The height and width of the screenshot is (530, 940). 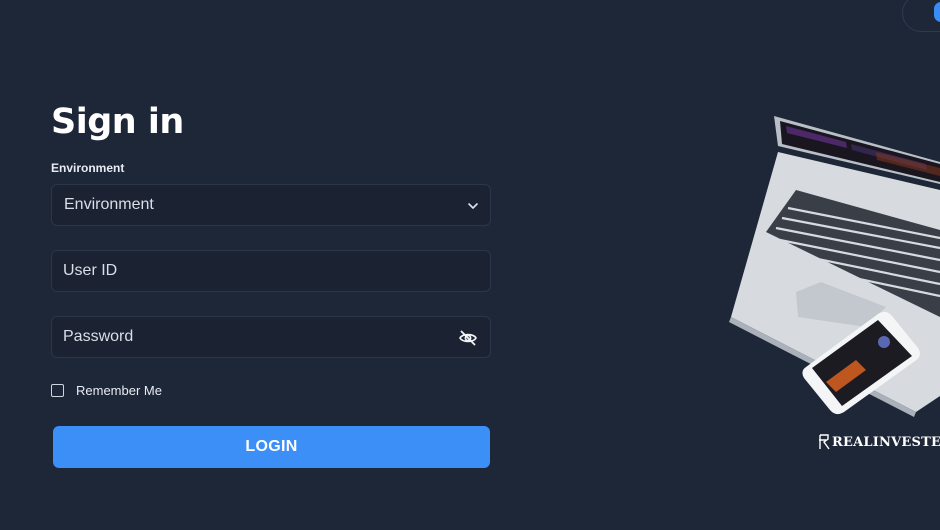 I want to click on chevron-down-icon, so click(x=473, y=206).